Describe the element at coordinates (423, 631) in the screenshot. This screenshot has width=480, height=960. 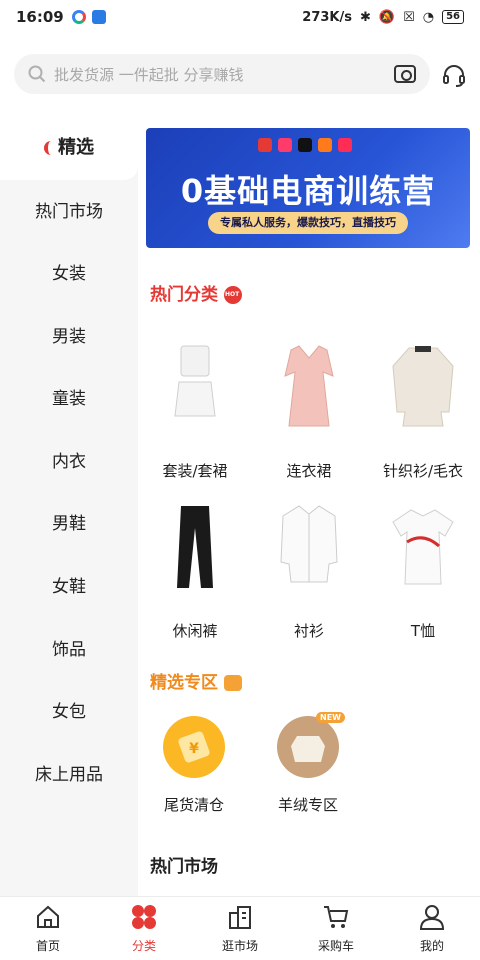
I see `category-label: T恤` at that location.